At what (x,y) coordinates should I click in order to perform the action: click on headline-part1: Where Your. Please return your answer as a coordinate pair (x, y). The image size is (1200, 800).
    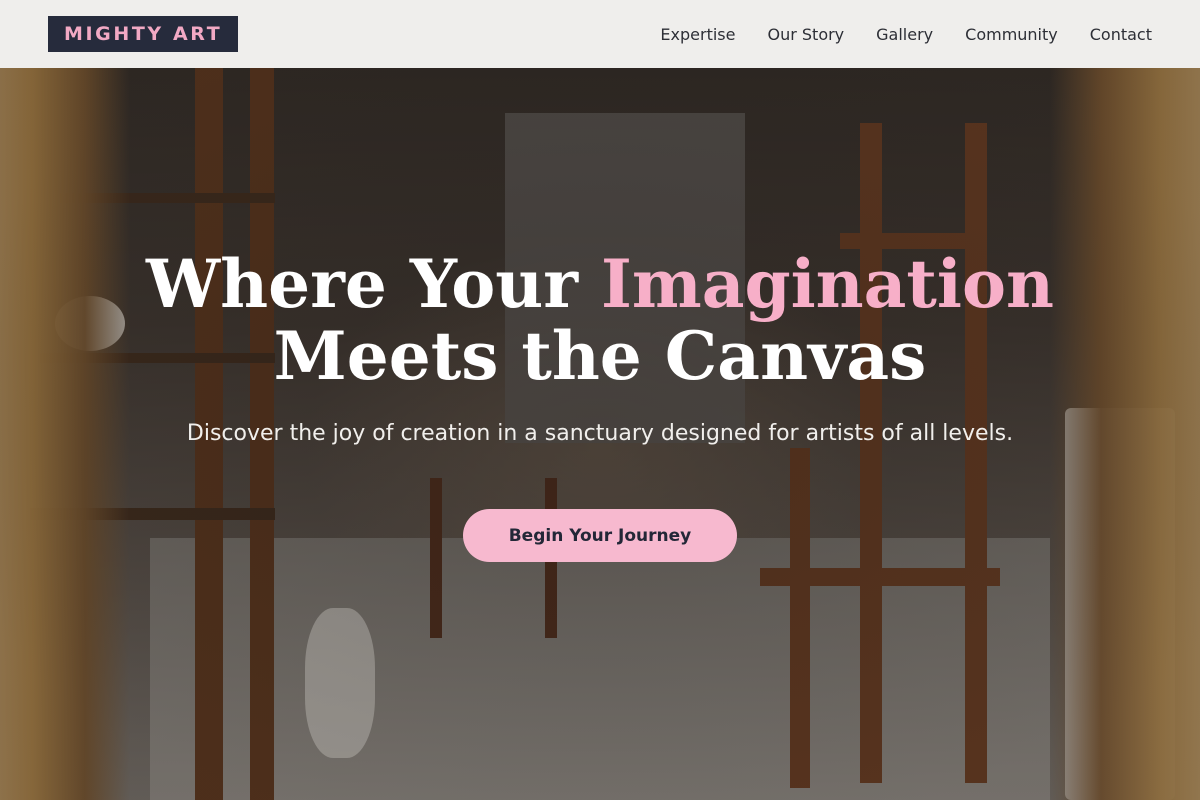
    Looking at the image, I should click on (373, 284).